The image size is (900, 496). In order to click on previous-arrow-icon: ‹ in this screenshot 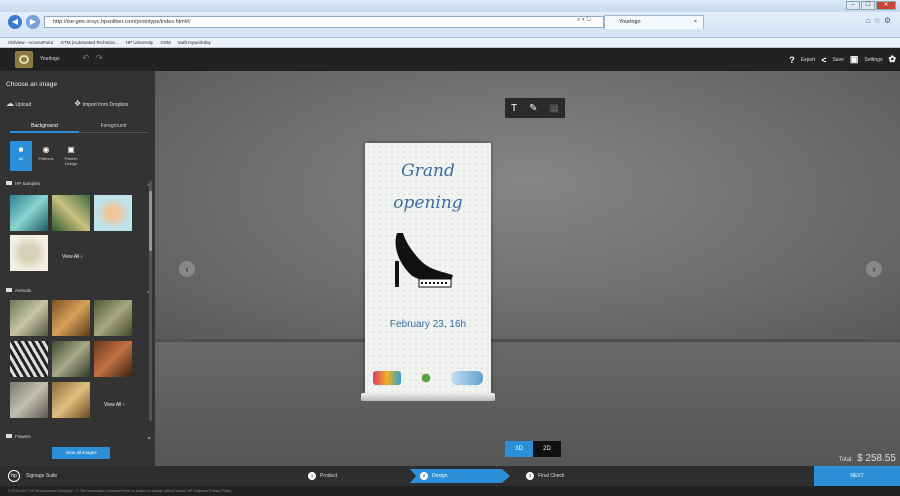, I will do `click(187, 269)`.